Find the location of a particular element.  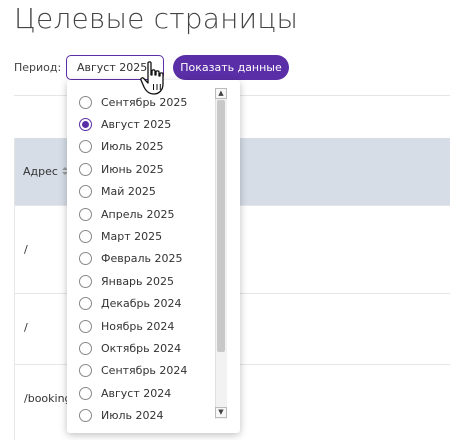

period-option: Октябрь 2024 is located at coordinates (130, 348).